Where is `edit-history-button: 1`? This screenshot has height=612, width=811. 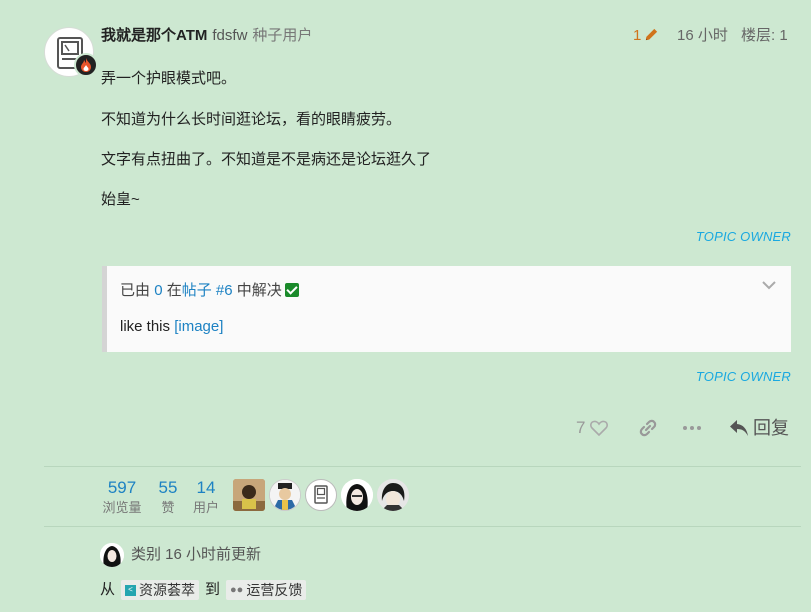 edit-history-button: 1 is located at coordinates (646, 36).